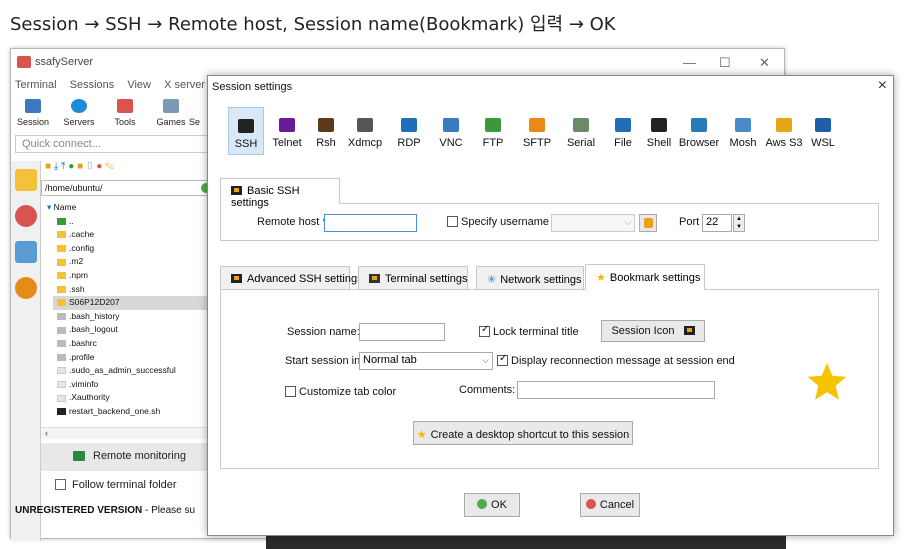  Describe the element at coordinates (171, 113) in the screenshot. I see `toolbar-games-button: Games` at that location.